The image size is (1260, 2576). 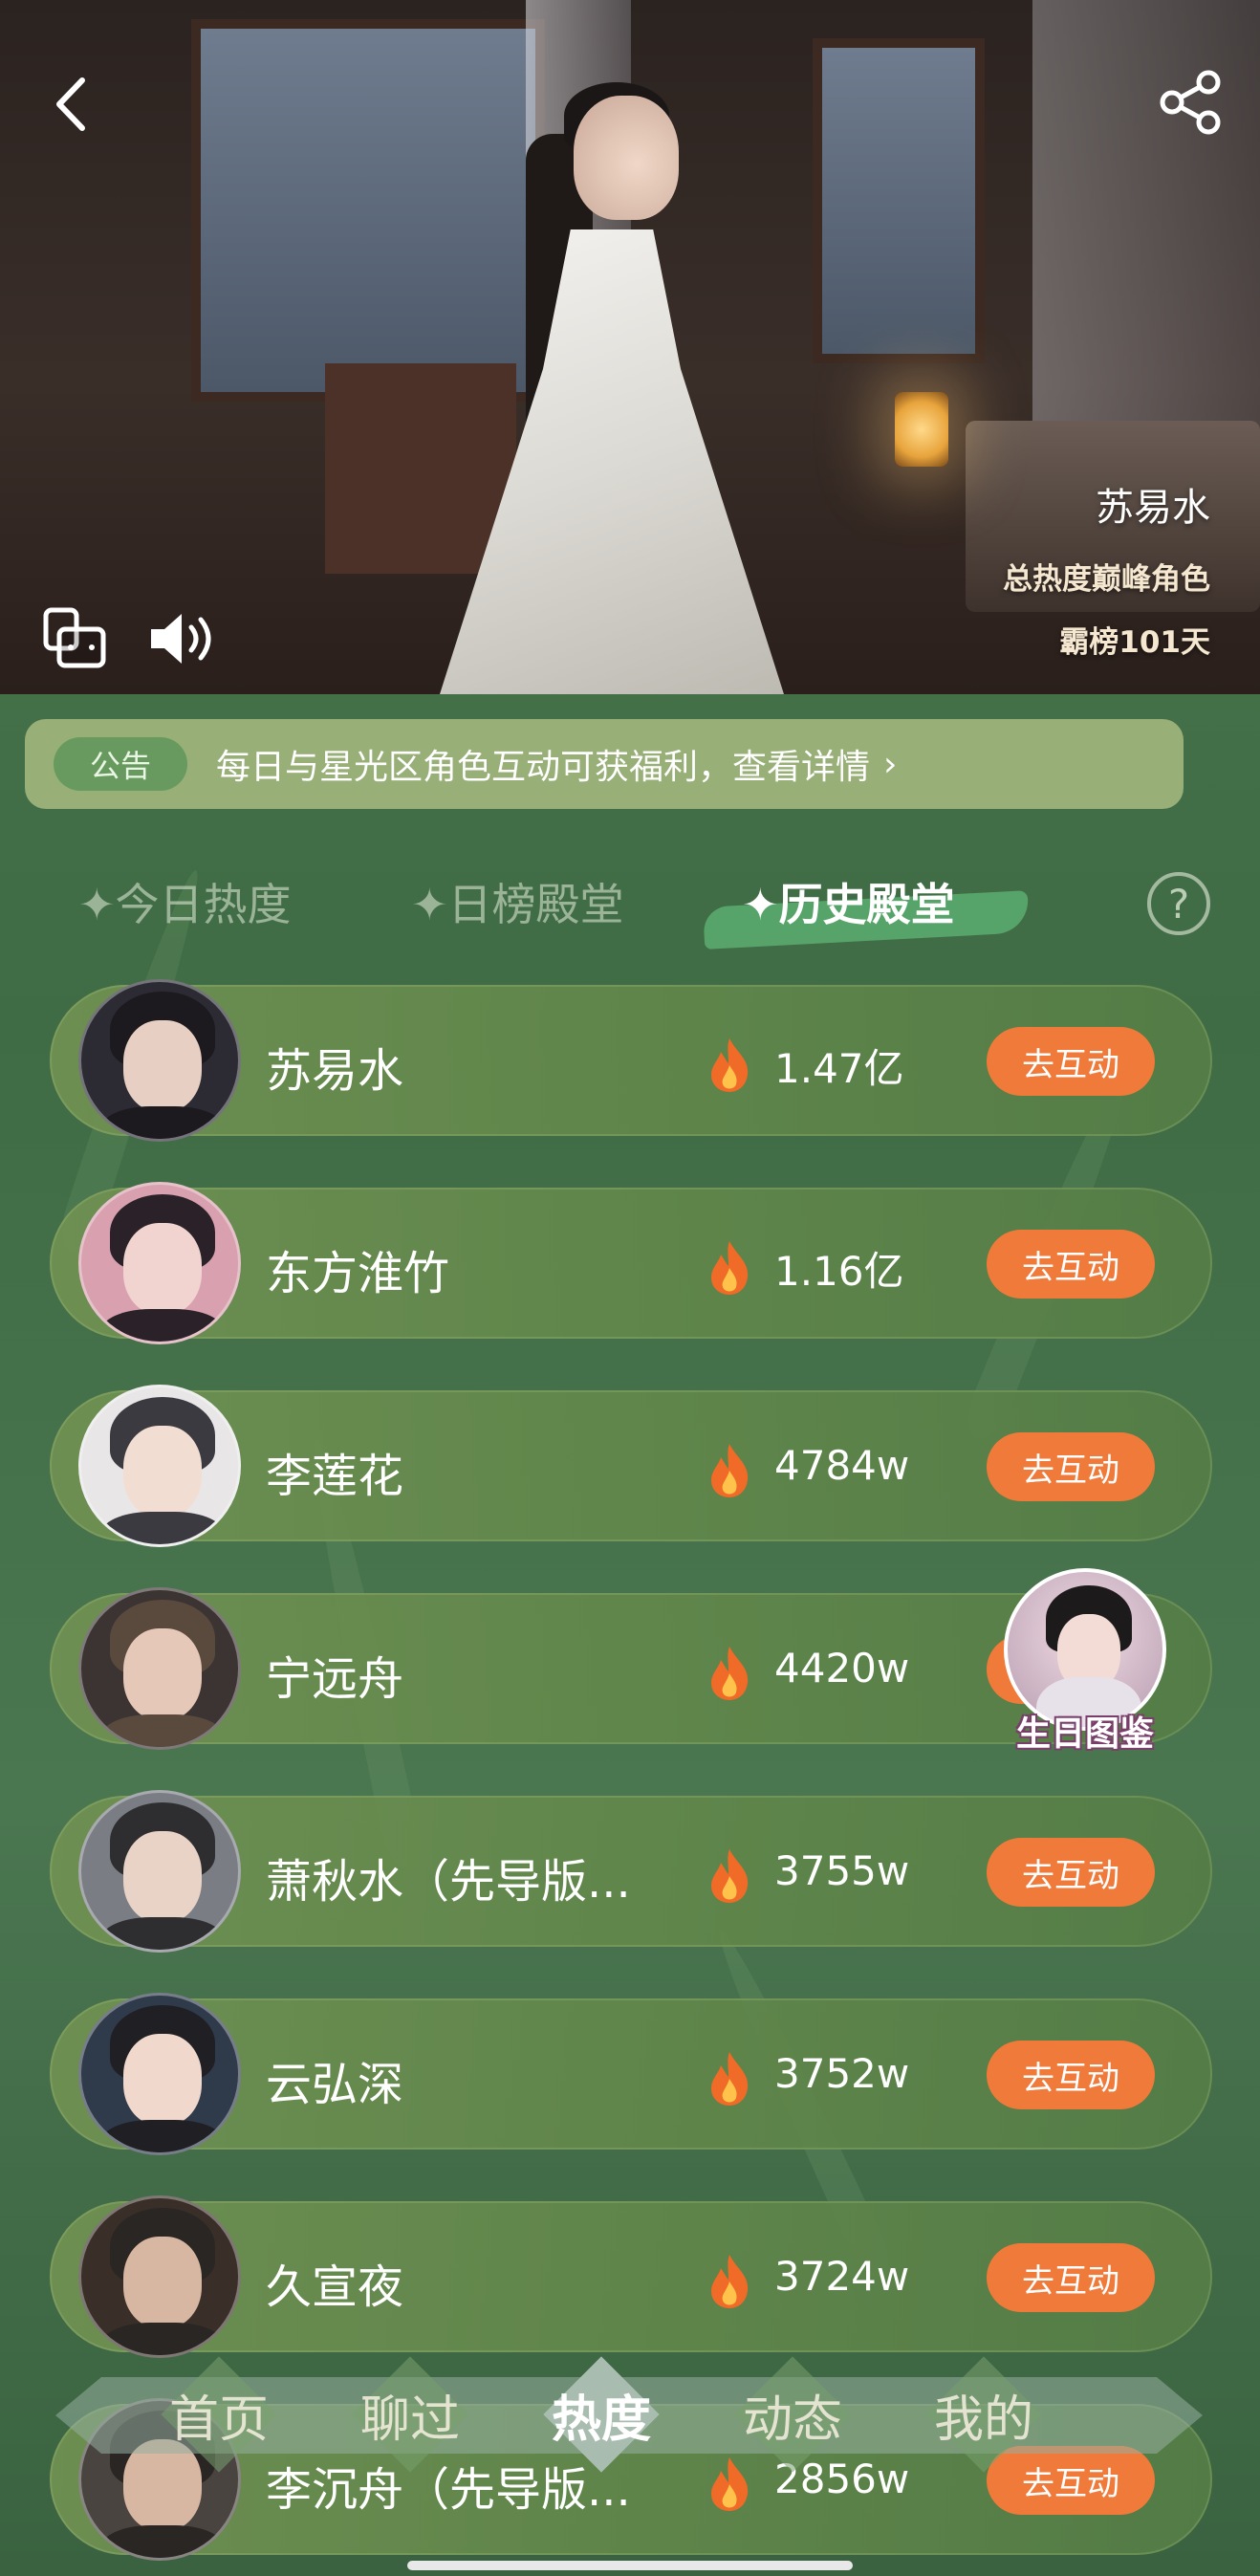 What do you see at coordinates (1085, 1651) in the screenshot?
I see `birthday-gallery-badge: 生日图鉴` at bounding box center [1085, 1651].